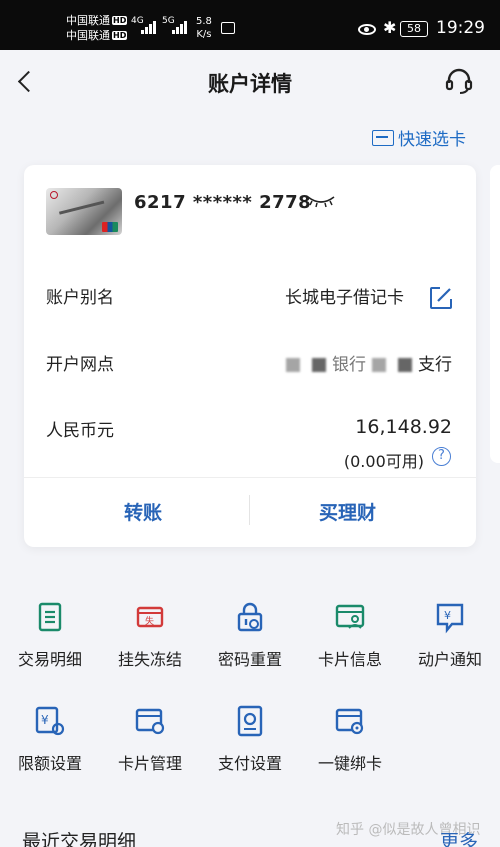 The width and height of the screenshot is (500, 847). I want to click on carrier-2: 中国联通 HD, so click(97, 35).